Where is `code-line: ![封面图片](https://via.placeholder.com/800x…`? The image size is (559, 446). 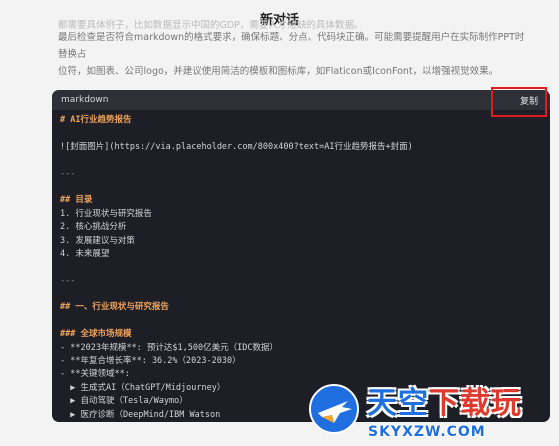 code-line: ![封面图片](https://via.placeholder.com/800x… is located at coordinates (236, 146).